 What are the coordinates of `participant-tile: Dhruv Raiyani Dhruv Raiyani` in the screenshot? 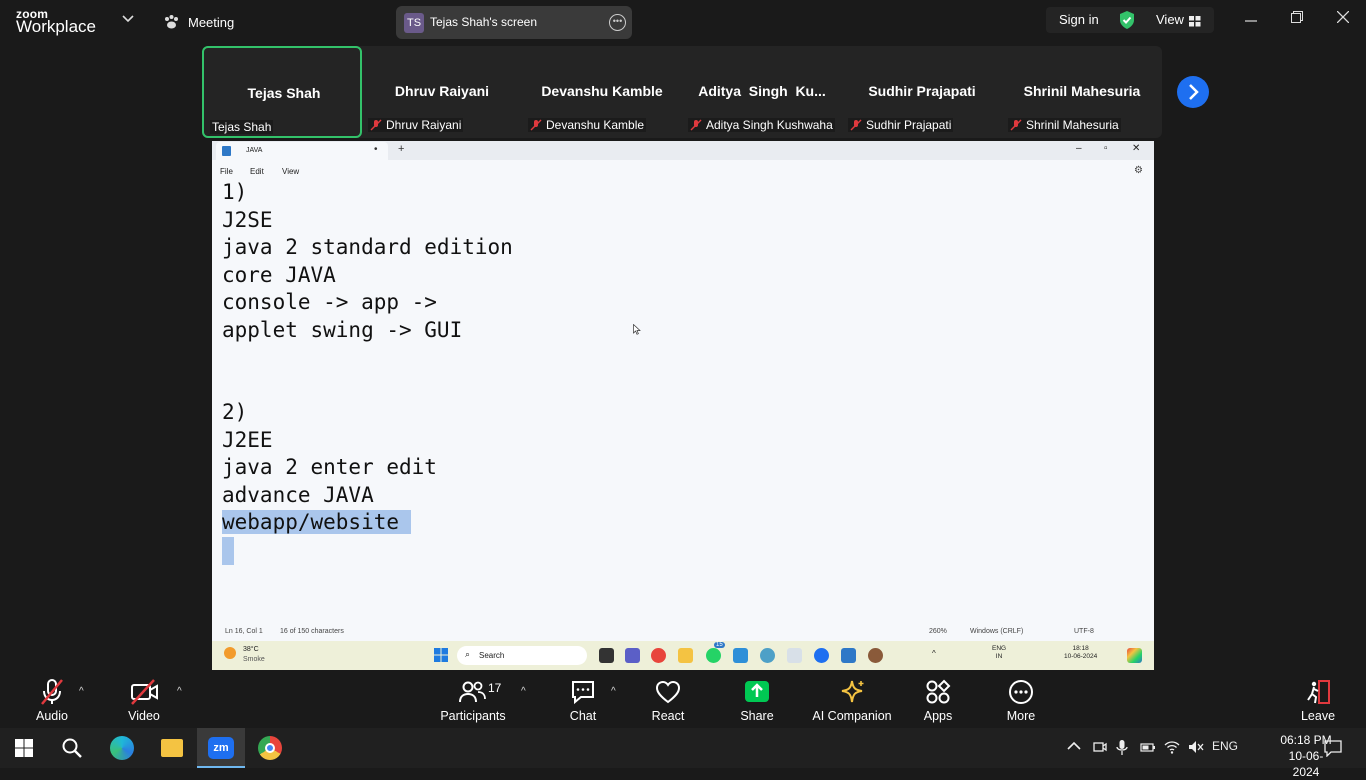 It's located at (442, 92).